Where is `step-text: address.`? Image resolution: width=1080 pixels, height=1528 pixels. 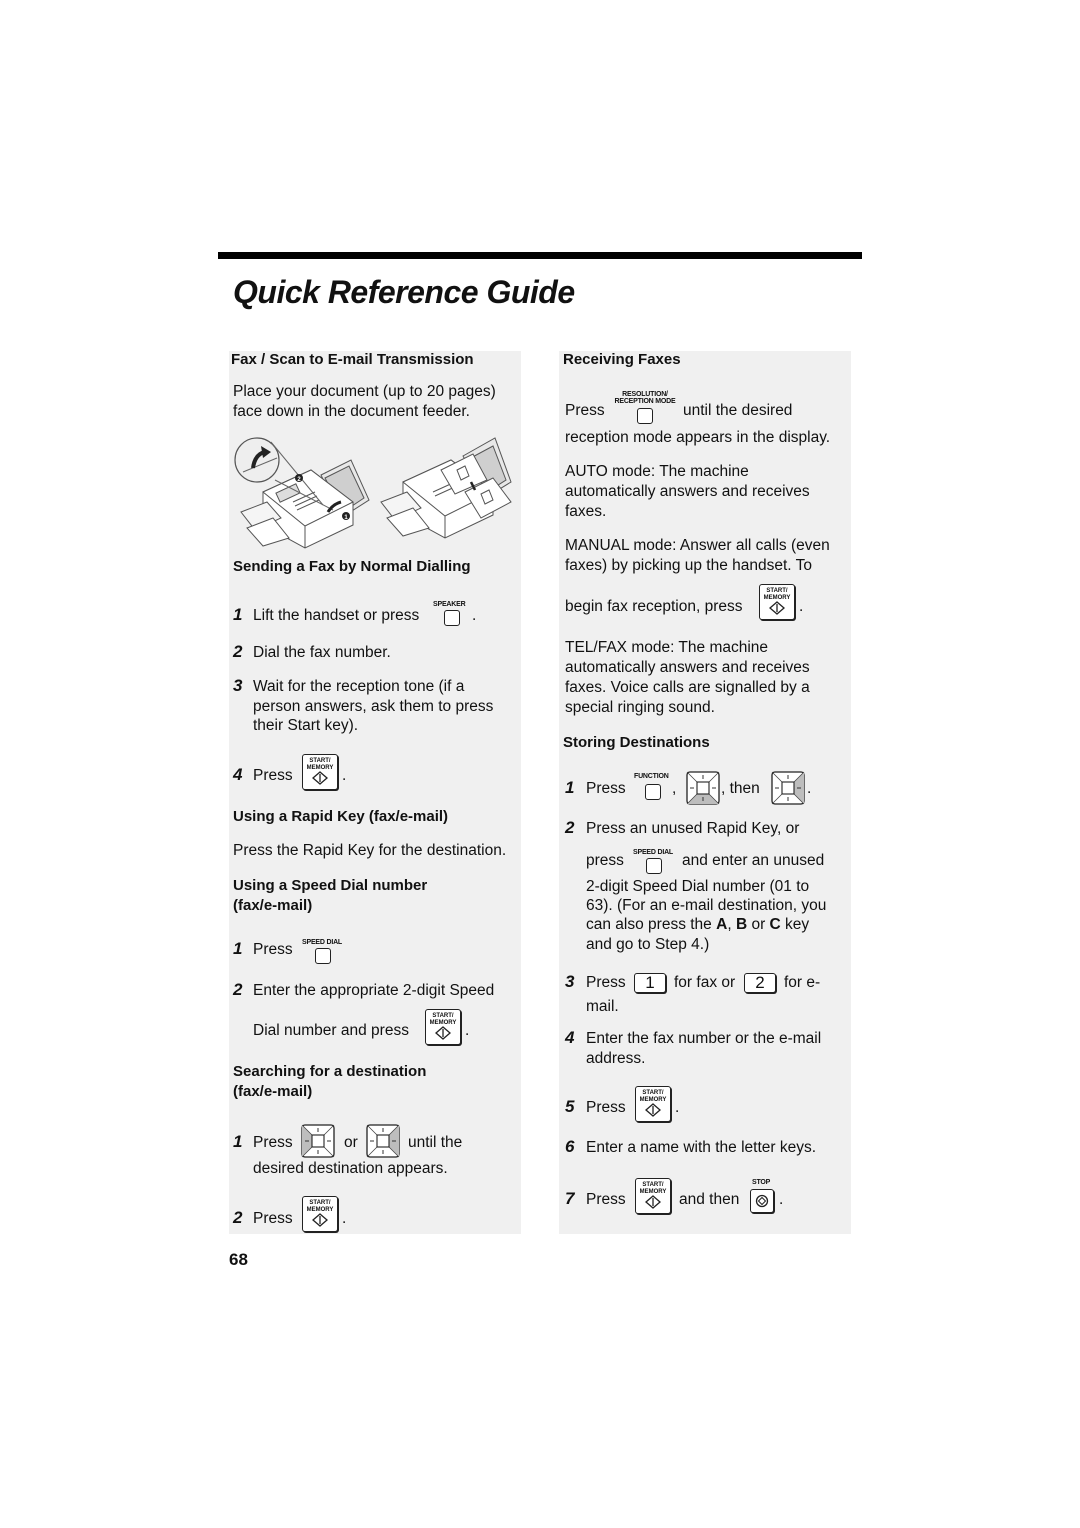 step-text: address. is located at coordinates (616, 1058).